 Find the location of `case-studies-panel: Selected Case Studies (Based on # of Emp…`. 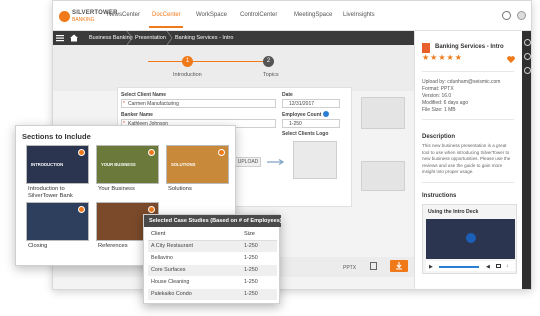

case-studies-panel: Selected Case Studies (Based on # of Emp… is located at coordinates (212, 259).